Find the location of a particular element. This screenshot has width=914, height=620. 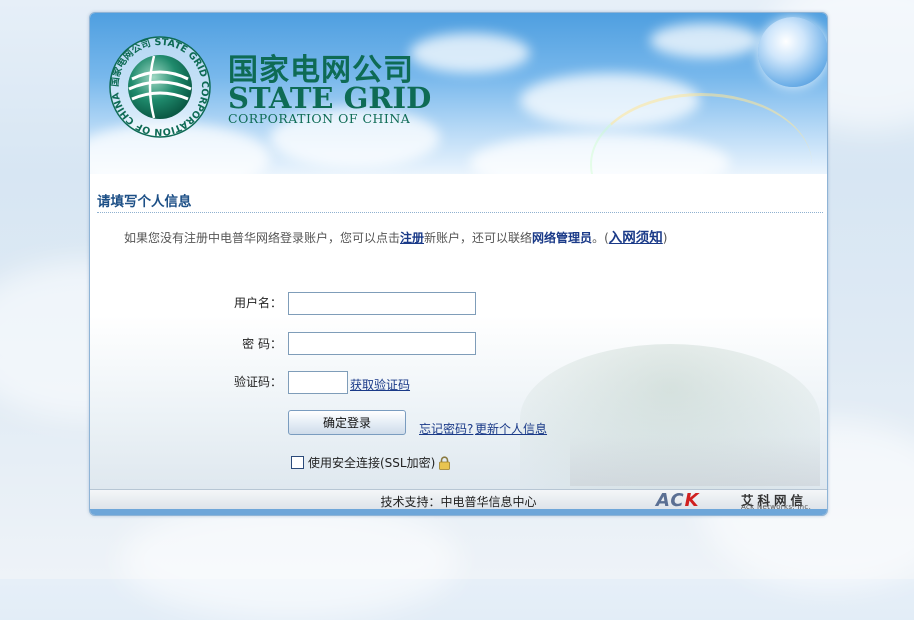

section-divider is located at coordinates (460, 212).